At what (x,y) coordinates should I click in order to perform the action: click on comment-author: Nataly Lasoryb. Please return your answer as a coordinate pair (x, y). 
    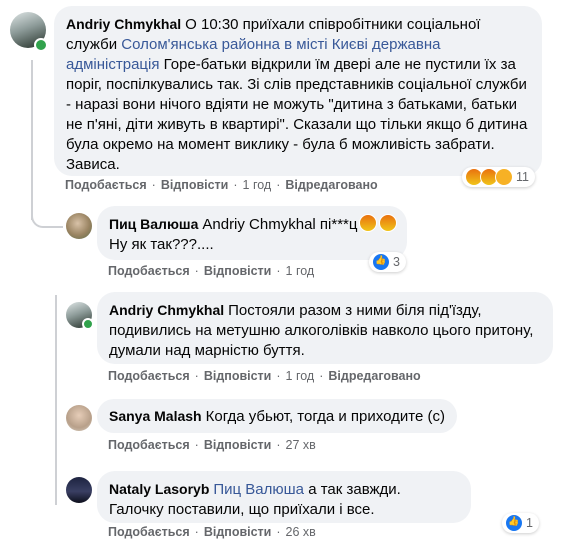
    Looking at the image, I should click on (159, 489).